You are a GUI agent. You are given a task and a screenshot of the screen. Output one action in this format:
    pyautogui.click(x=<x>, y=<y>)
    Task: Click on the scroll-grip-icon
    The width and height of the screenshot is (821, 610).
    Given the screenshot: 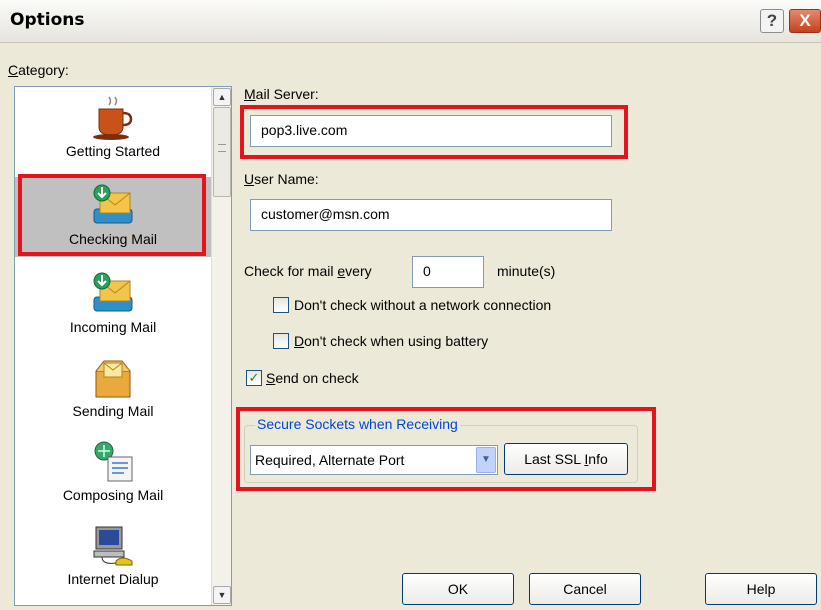 What is the action you would take?
    pyautogui.click(x=222, y=148)
    